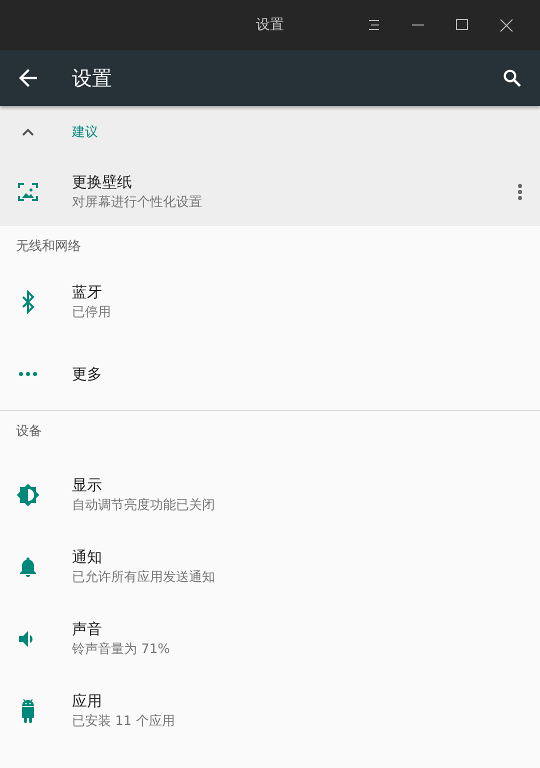 The width and height of the screenshot is (540, 768). Describe the element at coordinates (28, 495) in the screenshot. I see `brightness-icon` at that location.